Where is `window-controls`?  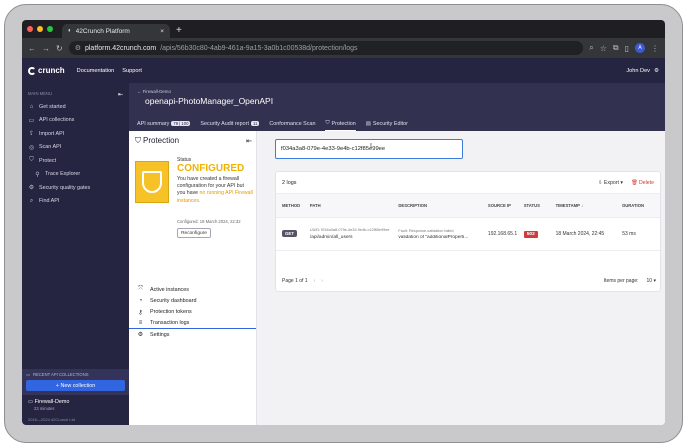
window-controls is located at coordinates (40, 29).